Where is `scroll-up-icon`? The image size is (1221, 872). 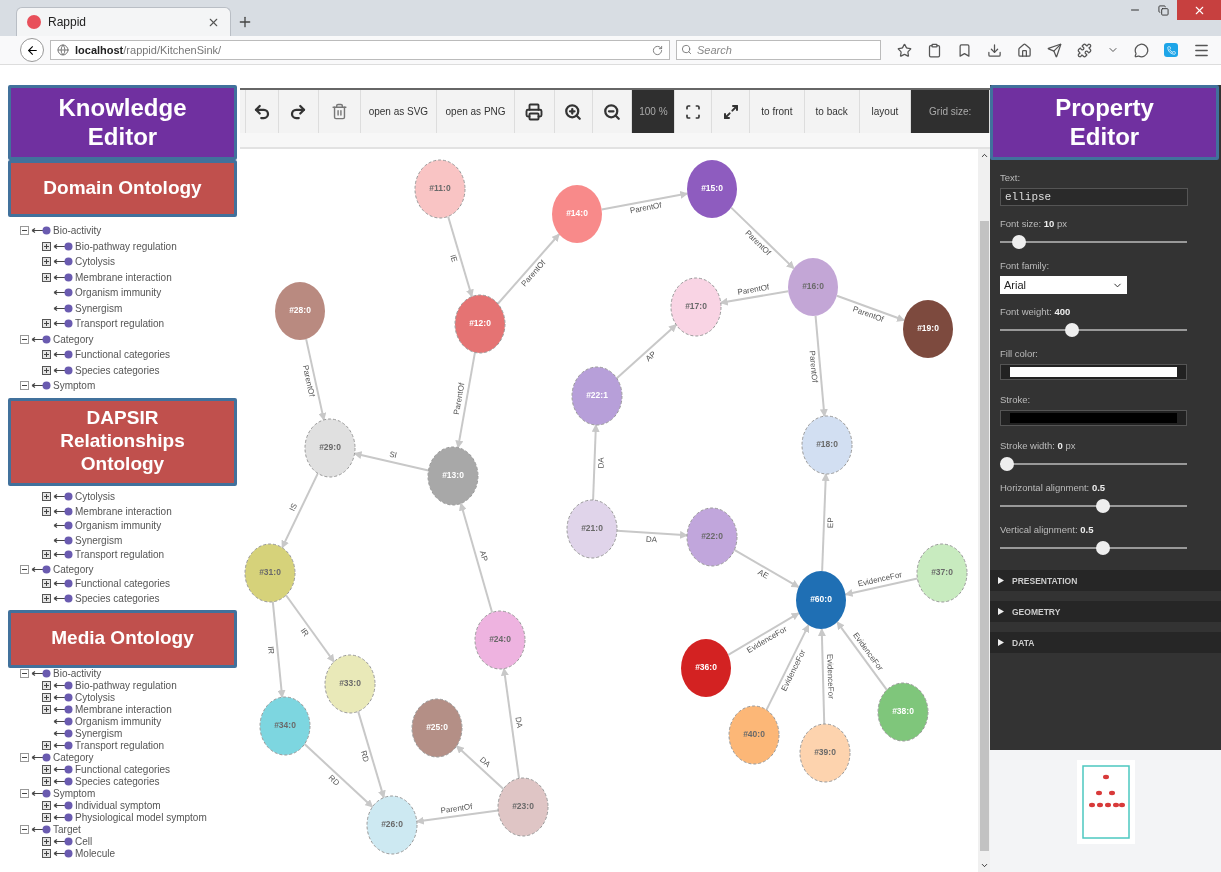 scroll-up-icon is located at coordinates (984, 155).